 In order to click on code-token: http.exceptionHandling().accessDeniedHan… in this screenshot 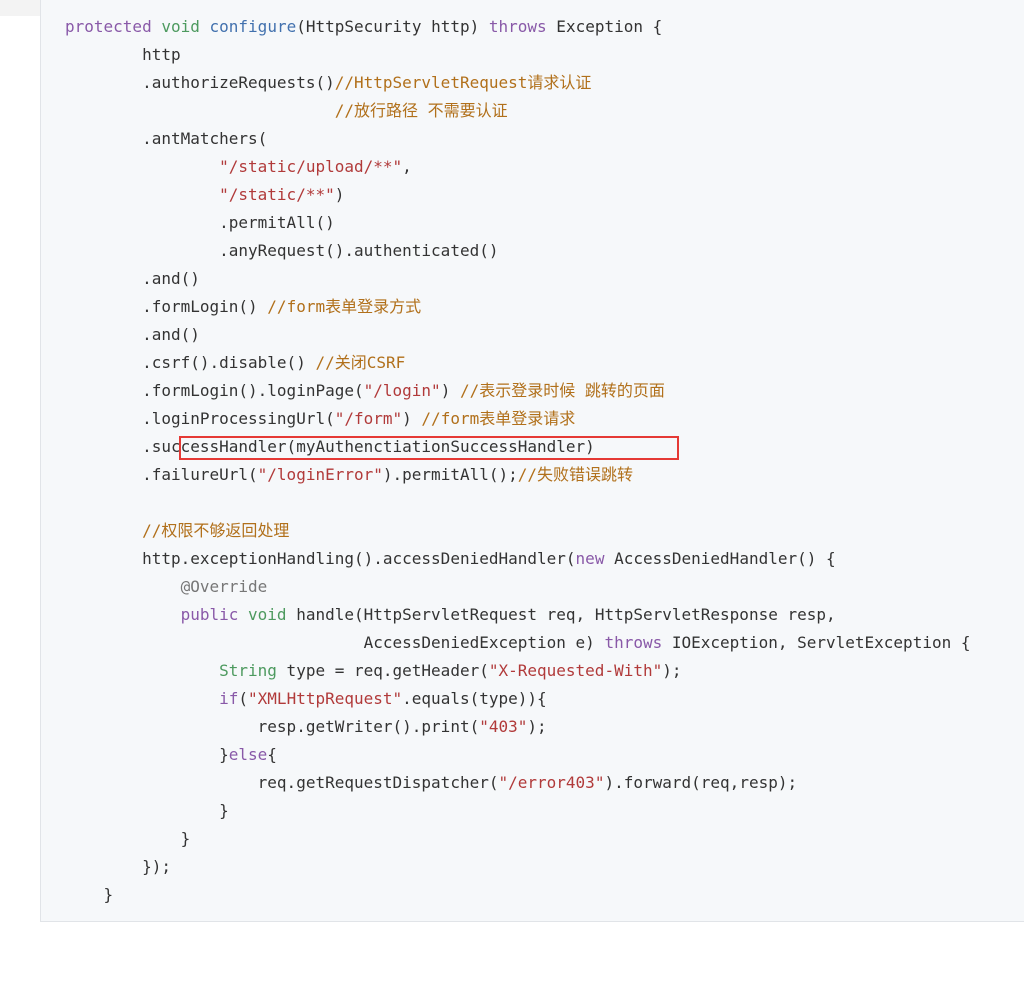, I will do `click(320, 558)`.